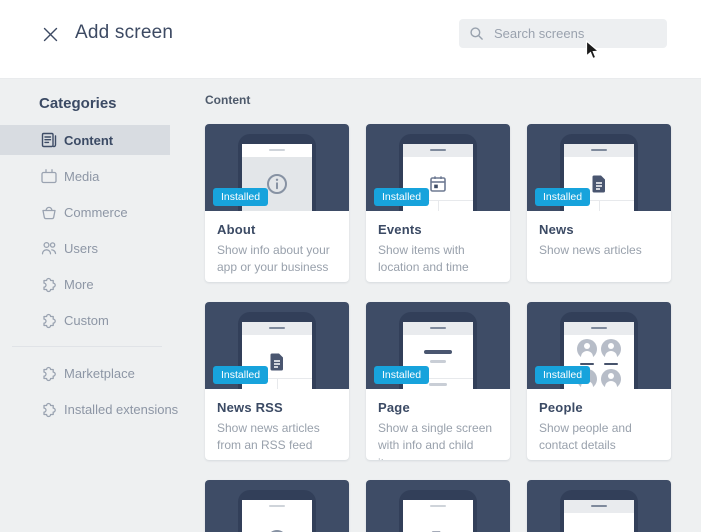  I want to click on dialog-header: Add screen, so click(350, 39).